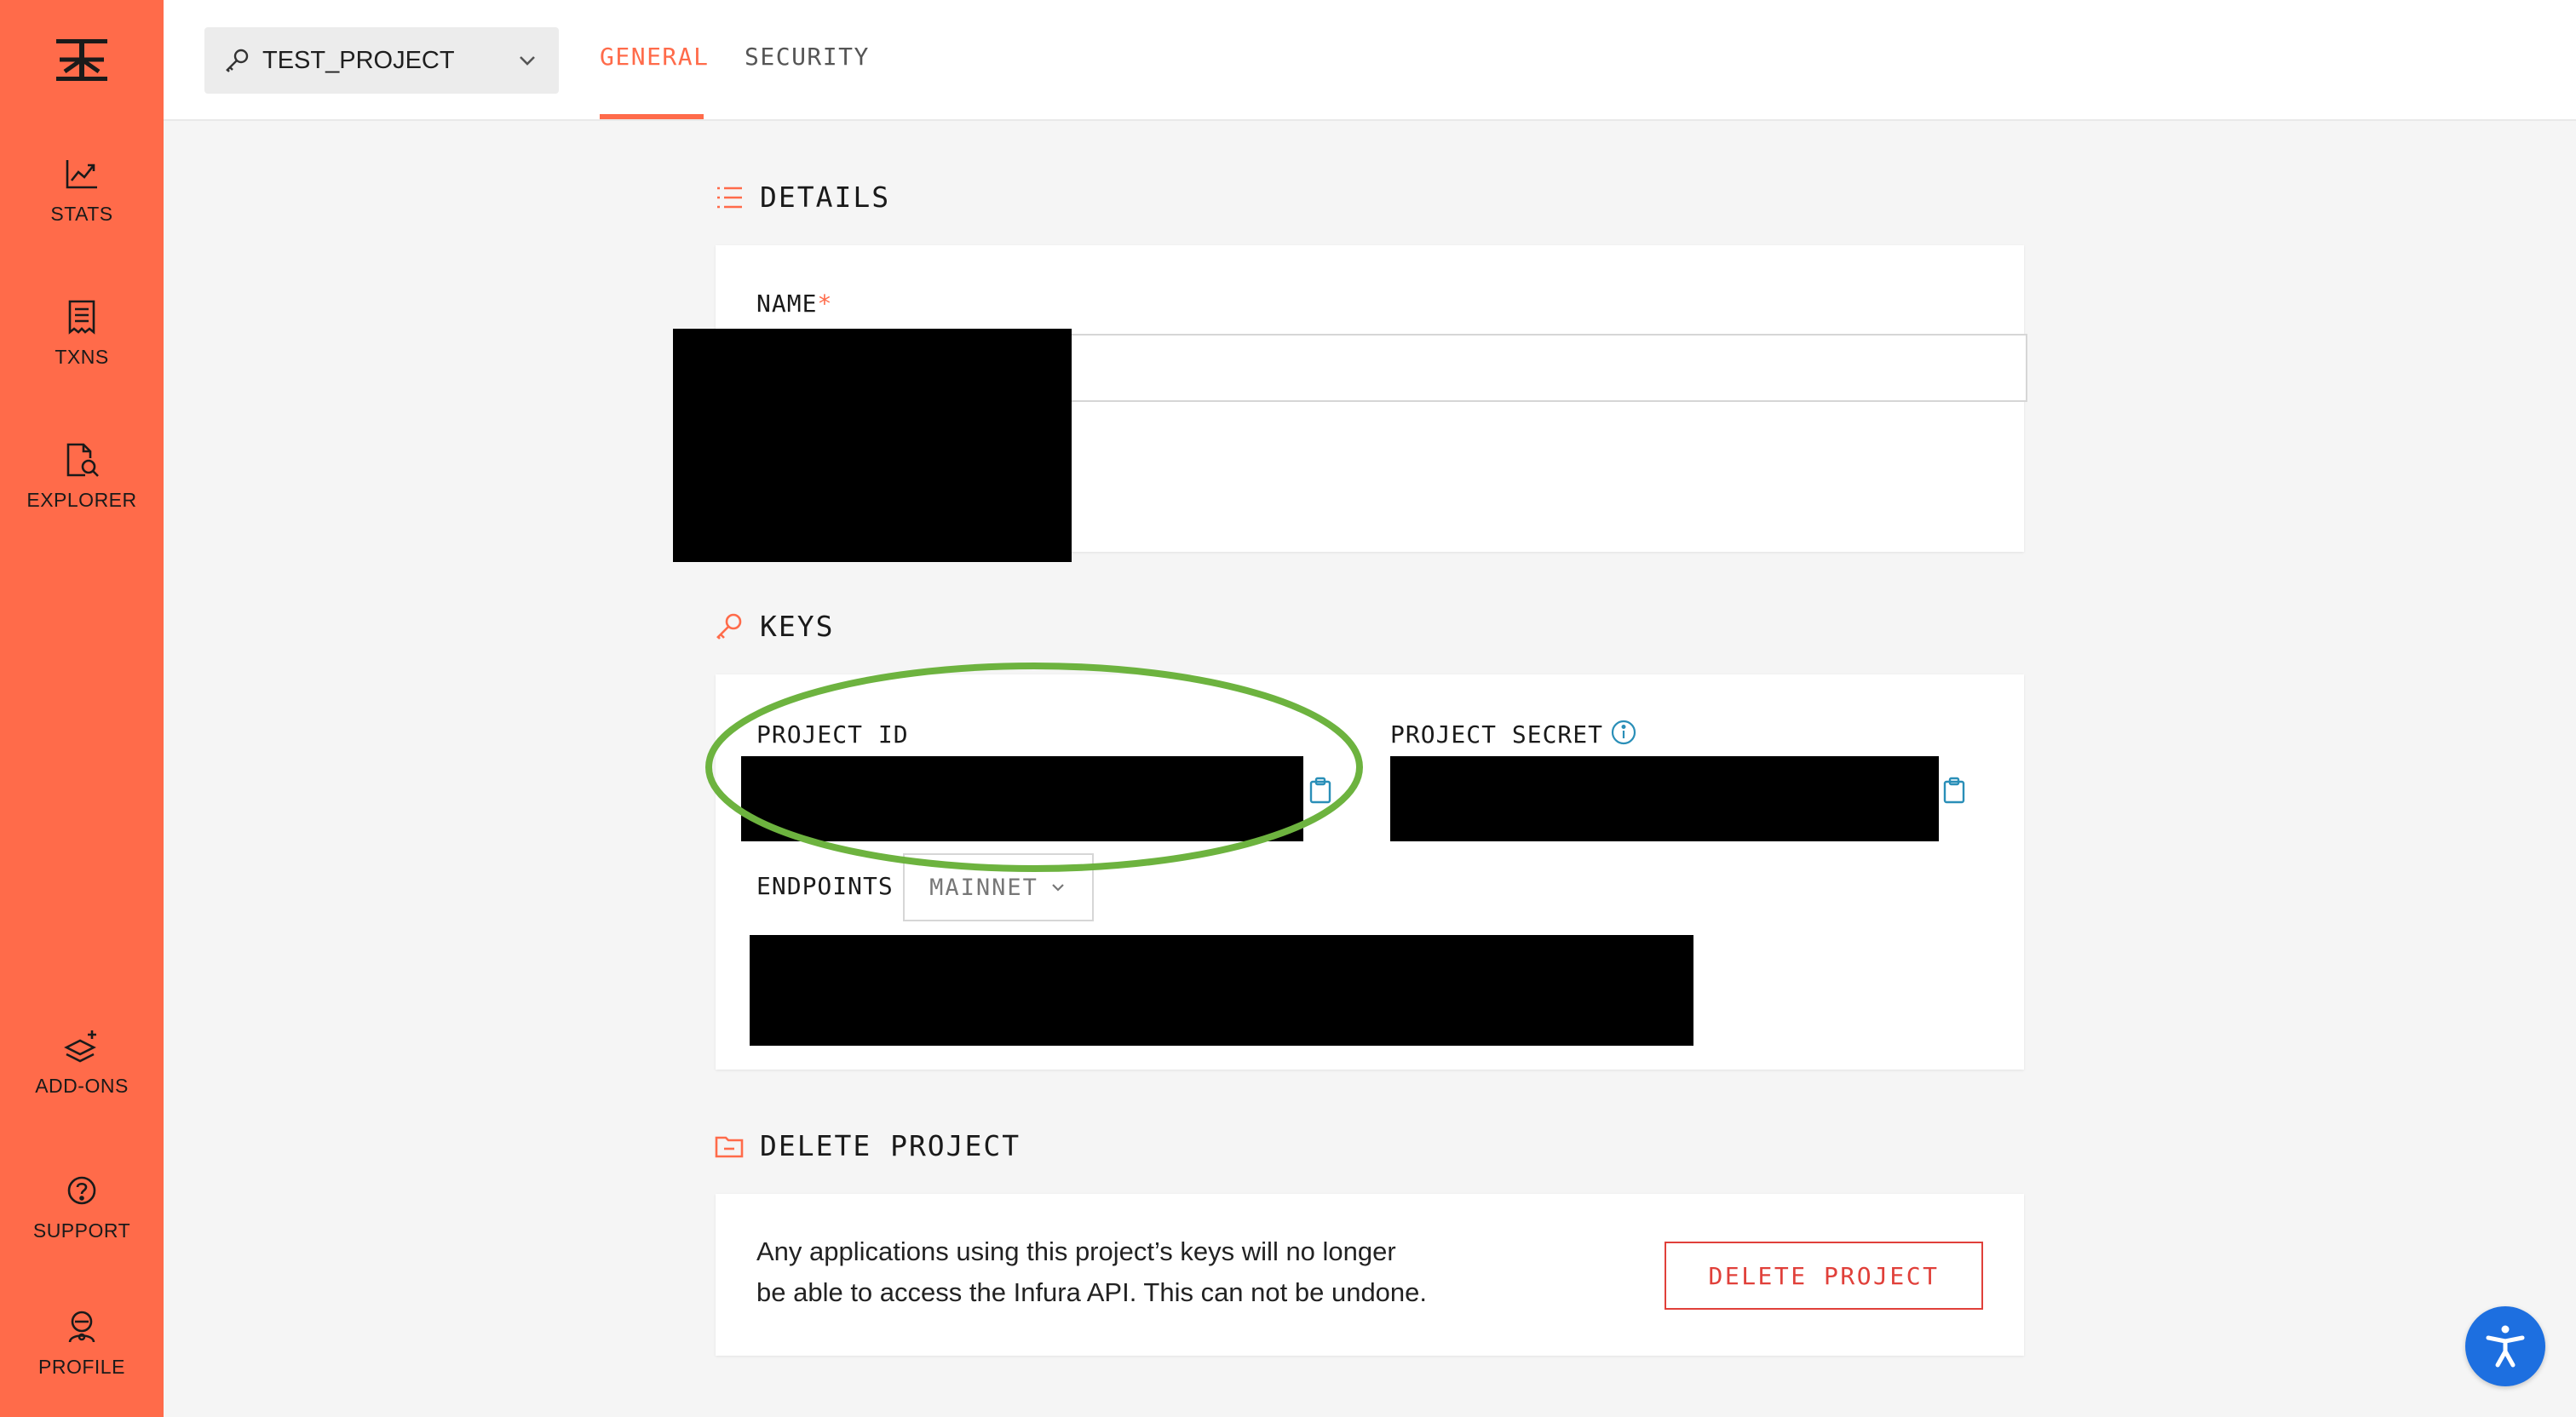 The image size is (2576, 1417). What do you see at coordinates (81, 500) in the screenshot?
I see `sidebar-item-label: EXPLORER` at bounding box center [81, 500].